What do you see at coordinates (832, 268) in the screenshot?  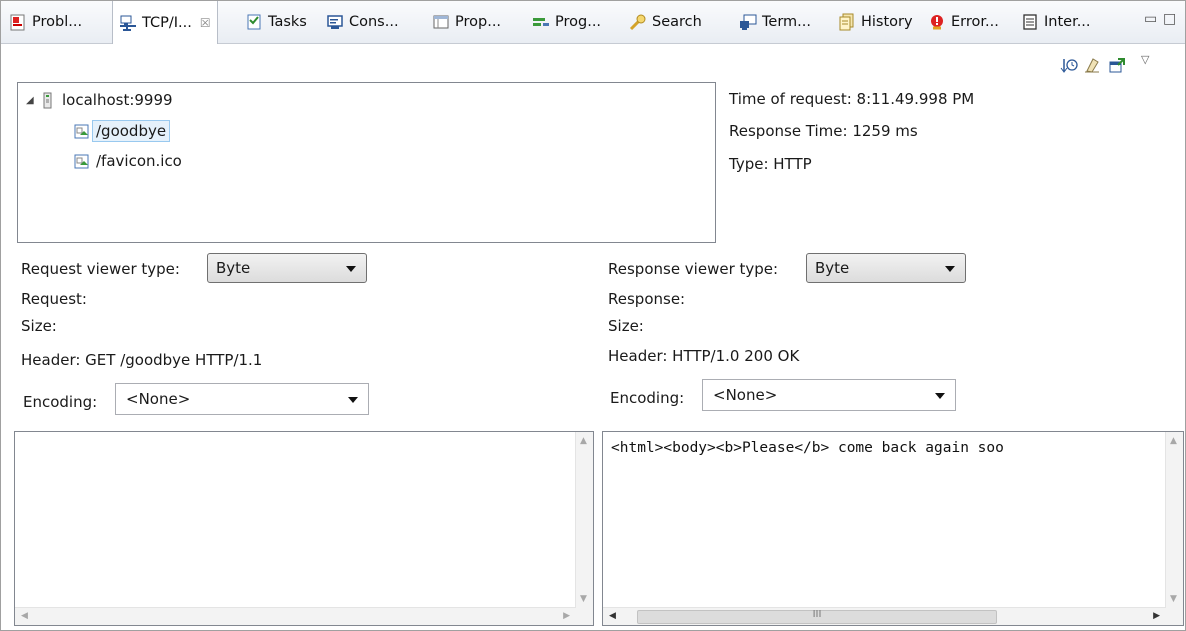 I see `response-viewer-type-value: Byte` at bounding box center [832, 268].